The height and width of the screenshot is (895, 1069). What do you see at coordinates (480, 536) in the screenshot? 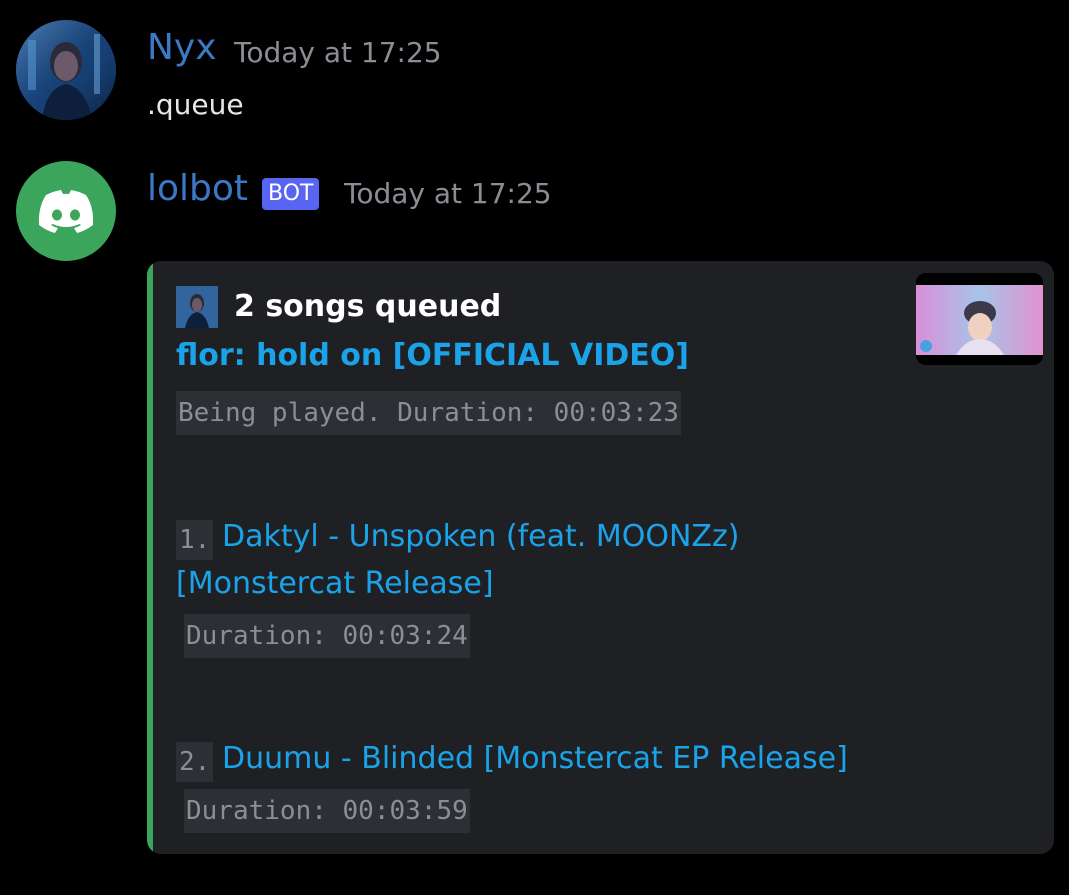
I see `queue-item-link: Daktyl - Unspoken (feat. MOONZz)` at bounding box center [480, 536].